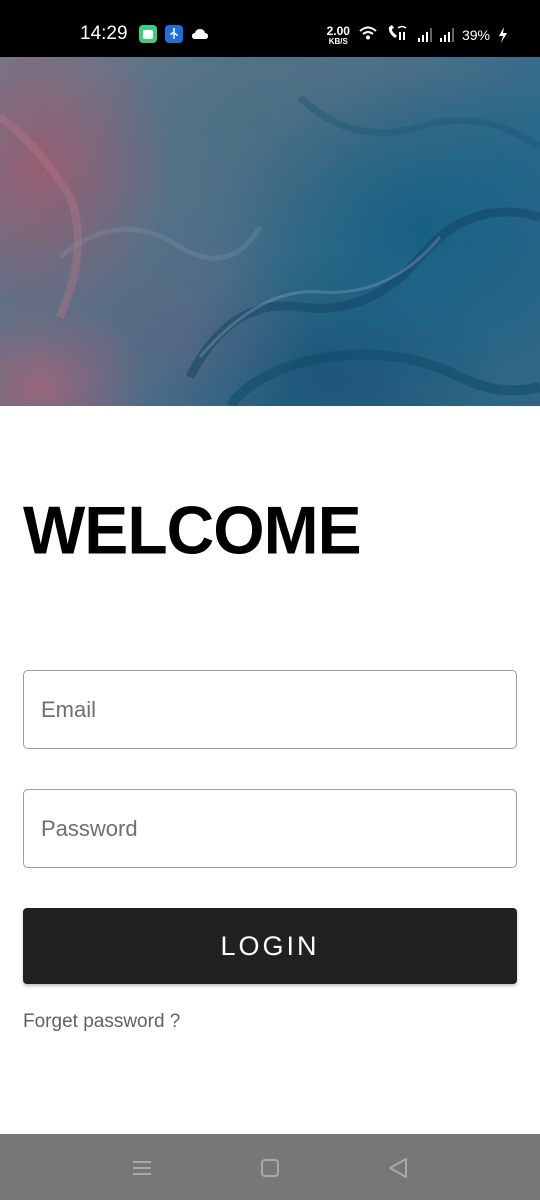 The height and width of the screenshot is (1200, 540). Describe the element at coordinates (338, 41) in the screenshot. I see `network-speed-unit: KB/S` at that location.